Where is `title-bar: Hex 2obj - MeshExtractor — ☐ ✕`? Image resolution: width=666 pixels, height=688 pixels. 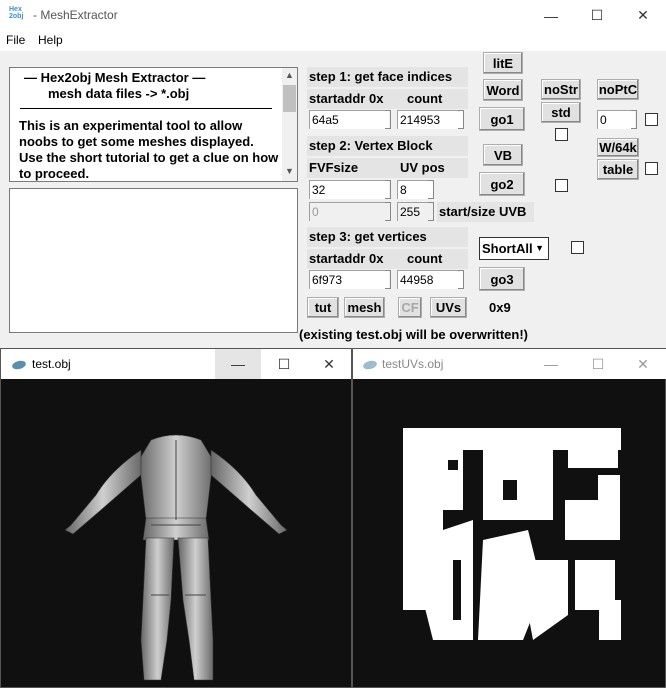 title-bar: Hex 2obj - MeshExtractor — ☐ ✕ is located at coordinates (333, 15).